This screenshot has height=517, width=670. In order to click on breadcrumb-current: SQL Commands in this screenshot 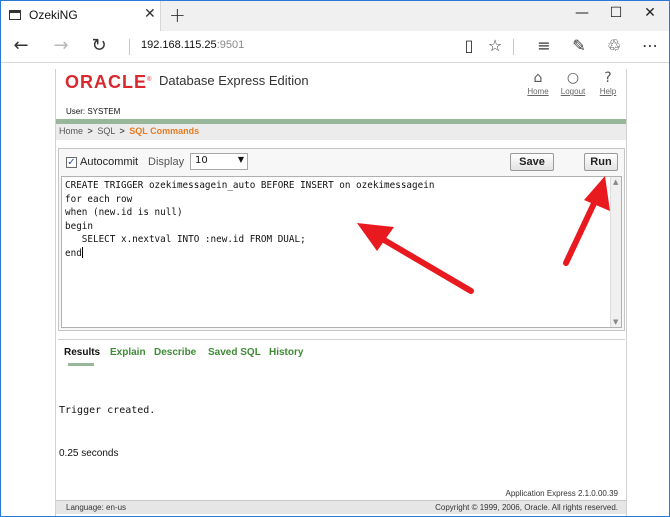, I will do `click(164, 131)`.